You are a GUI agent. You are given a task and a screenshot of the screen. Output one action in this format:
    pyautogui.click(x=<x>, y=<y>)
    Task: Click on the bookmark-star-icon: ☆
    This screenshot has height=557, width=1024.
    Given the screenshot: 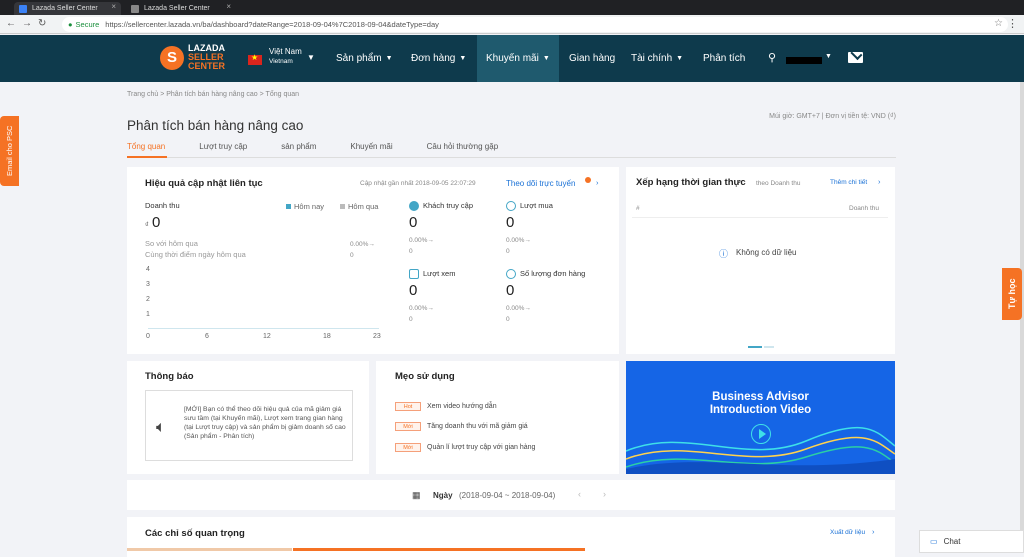 What is the action you would take?
    pyautogui.click(x=998, y=23)
    